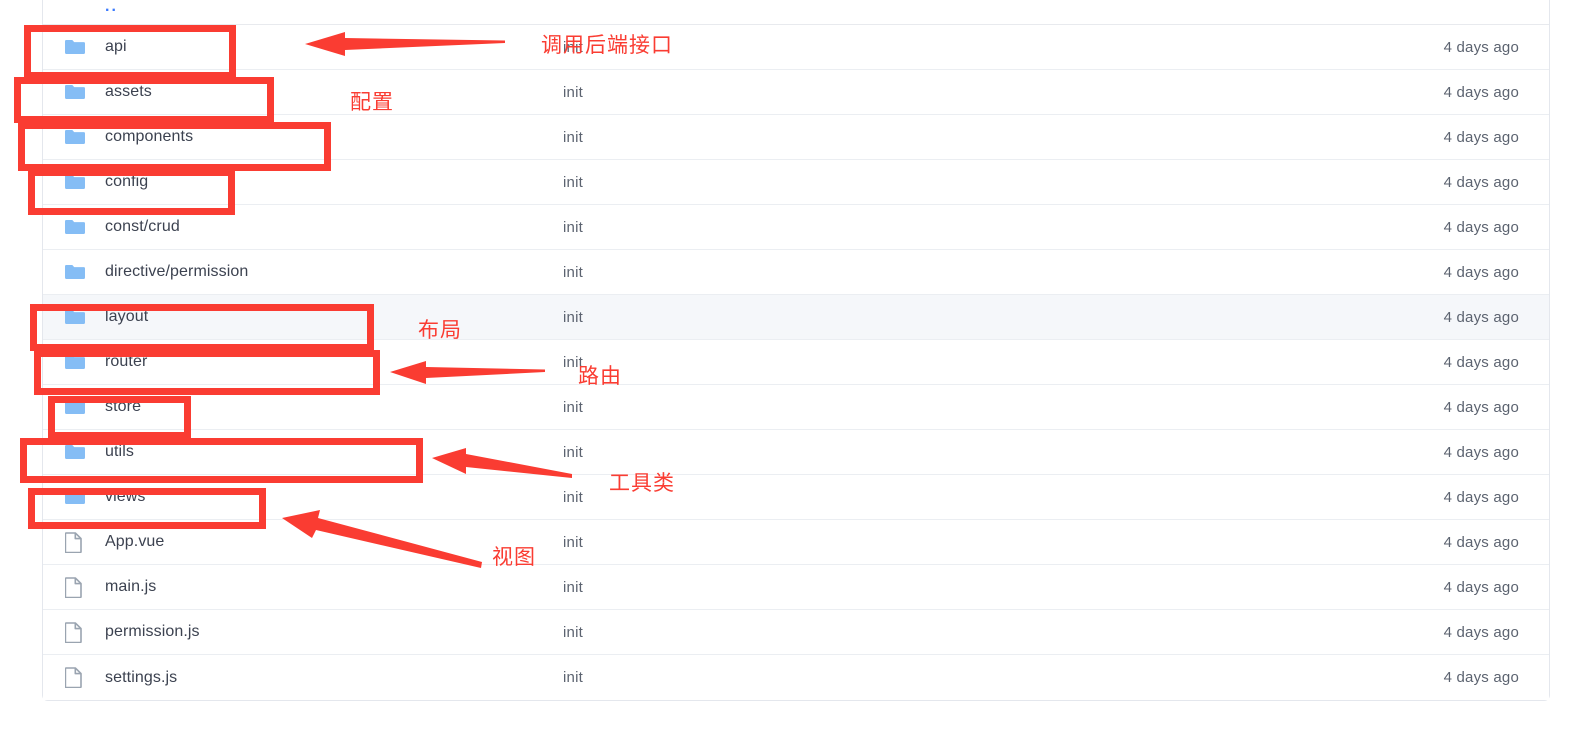 The width and height of the screenshot is (1595, 731). Describe the element at coordinates (303, 632) in the screenshot. I see `row-name-cell: permission.js` at that location.